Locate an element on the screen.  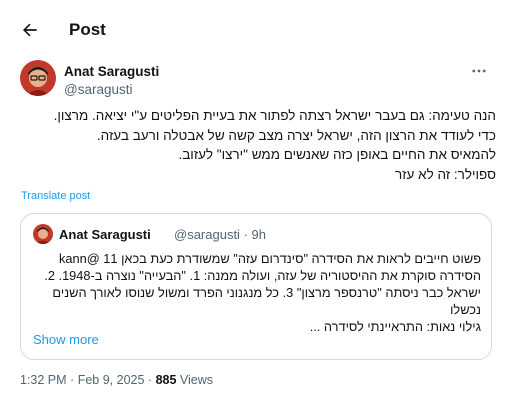
quoted-text-line: נכשלו is located at coordinates (465, 309).